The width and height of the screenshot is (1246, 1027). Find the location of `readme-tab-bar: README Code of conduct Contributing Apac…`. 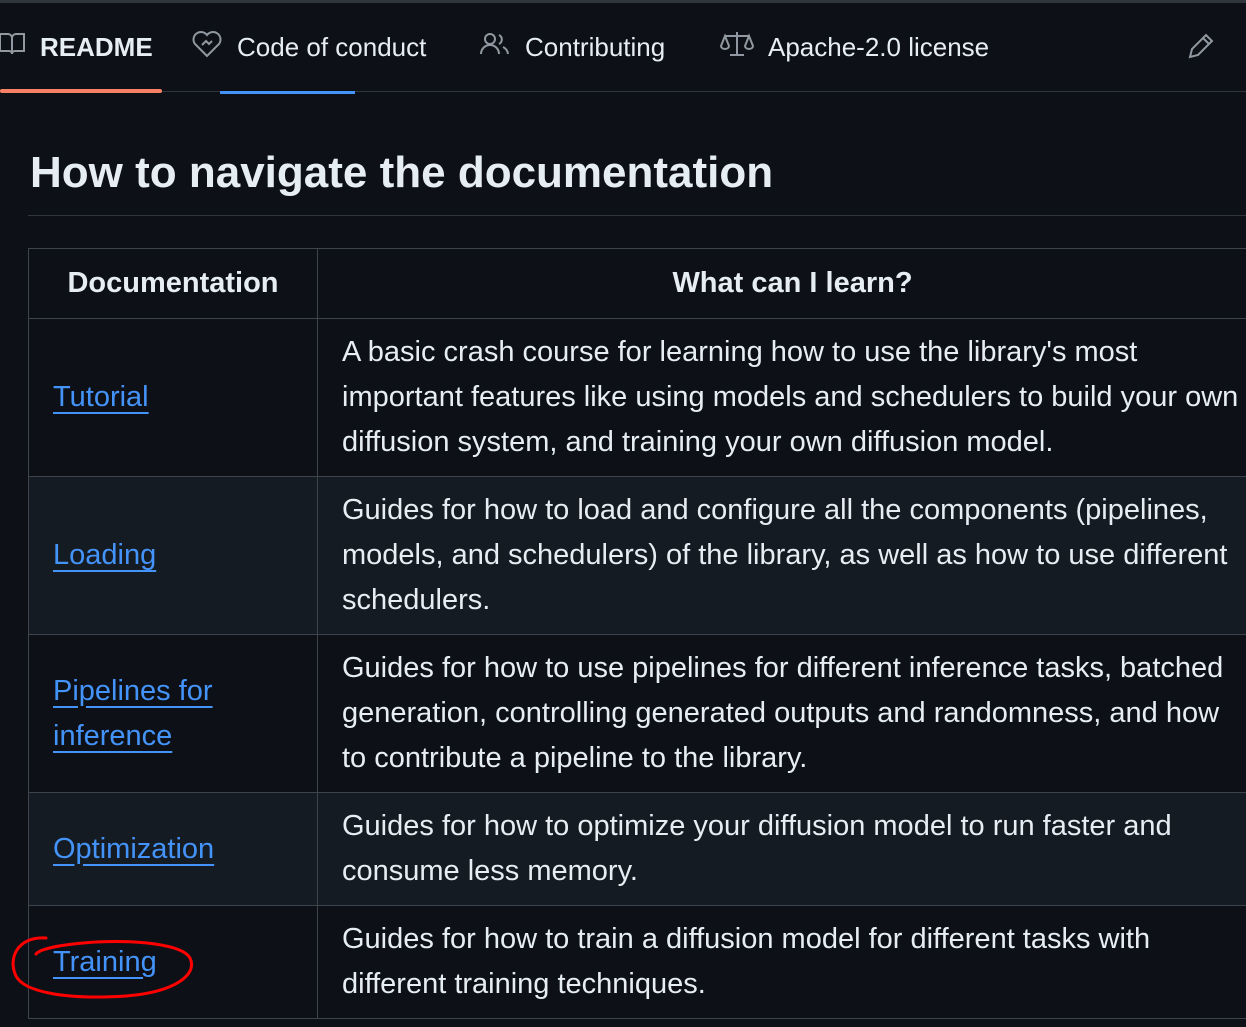

readme-tab-bar: README Code of conduct Contributing Apac… is located at coordinates (623, 48).